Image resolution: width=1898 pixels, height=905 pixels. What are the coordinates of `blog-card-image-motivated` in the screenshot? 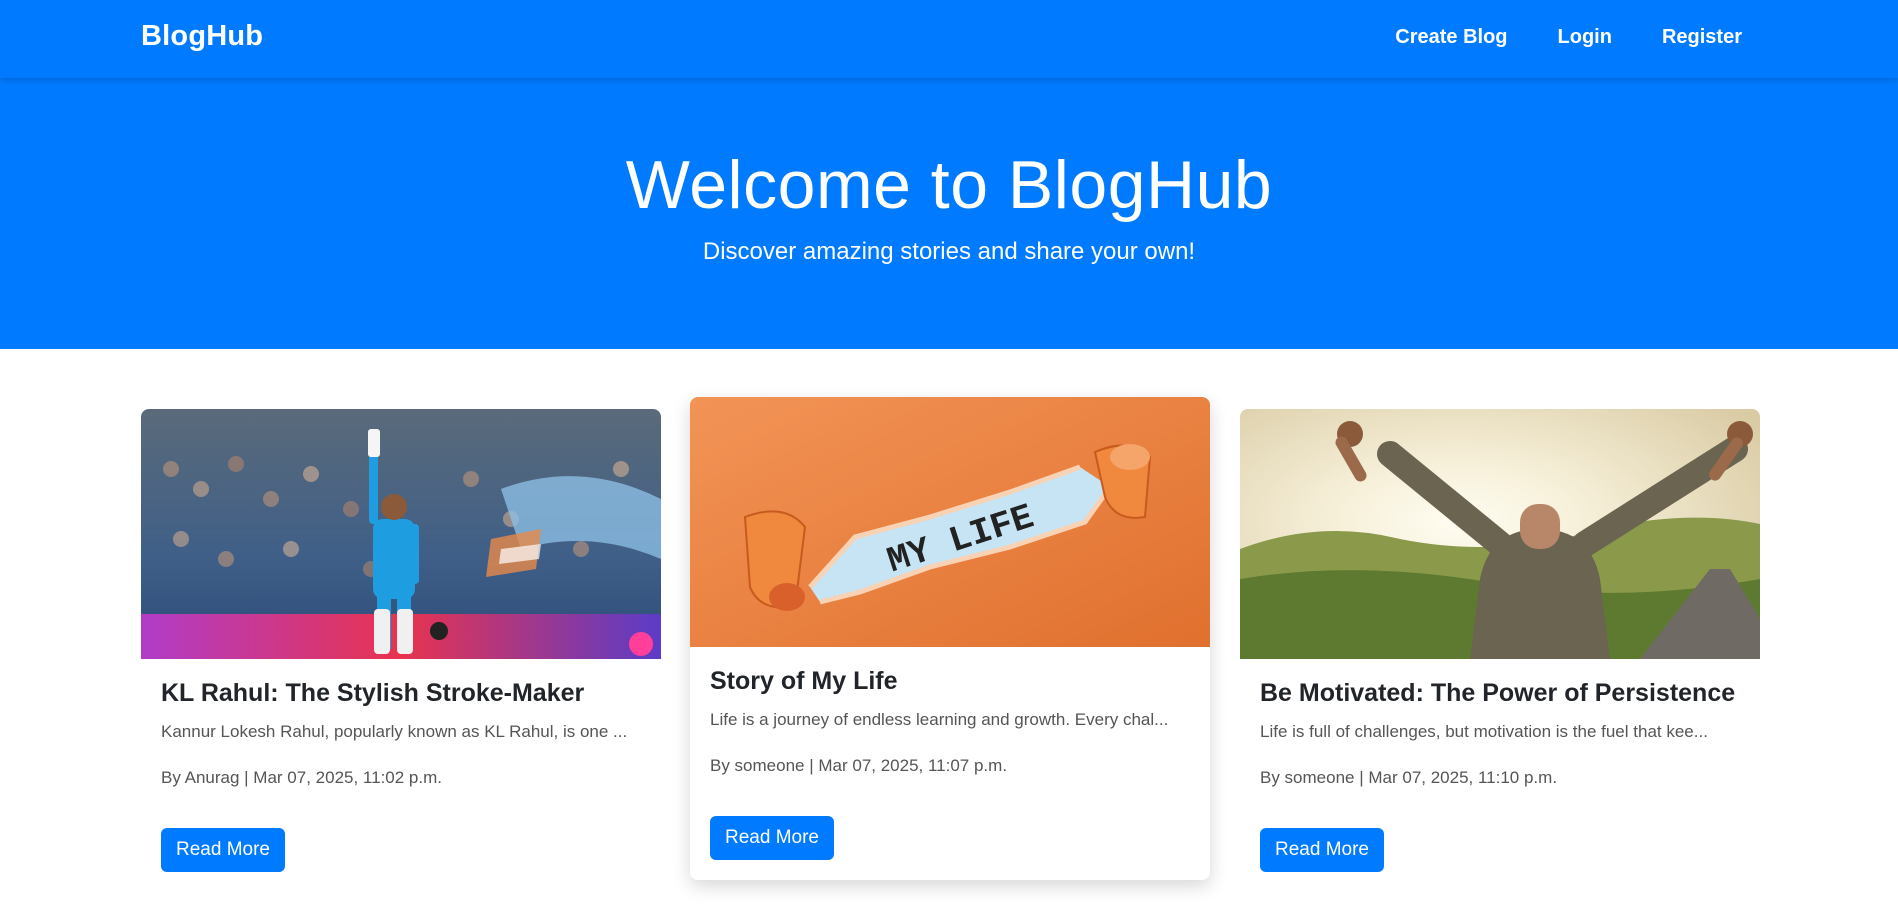 It's located at (1500, 534).